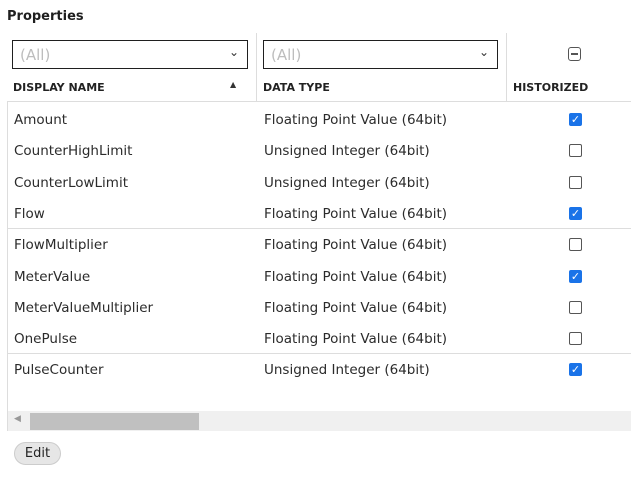 Image resolution: width=631 pixels, height=481 pixels. What do you see at coordinates (17, 419) in the screenshot?
I see `scroll-left-icon: ◀` at bounding box center [17, 419].